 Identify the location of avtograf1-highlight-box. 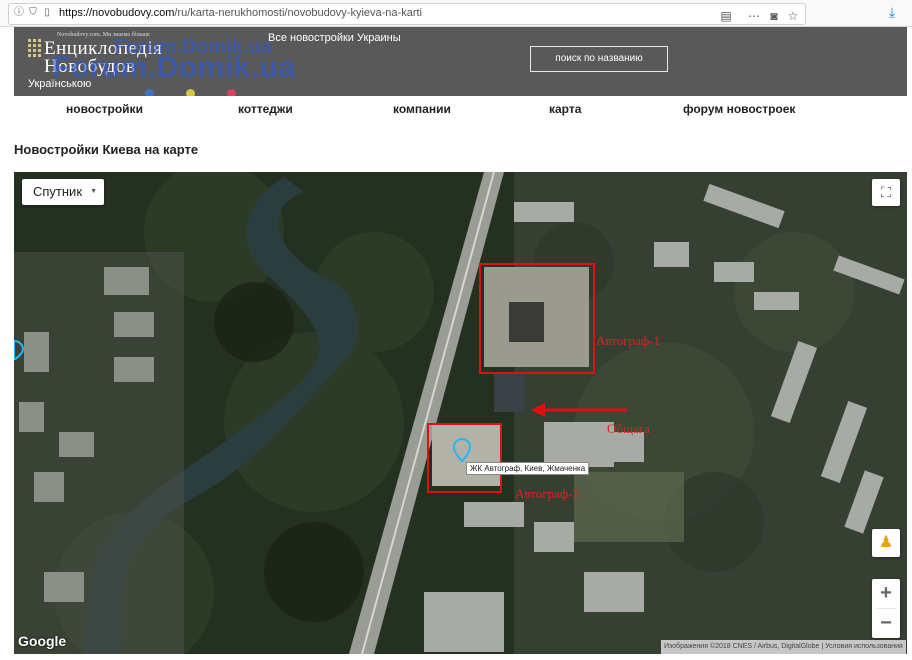
(537, 318).